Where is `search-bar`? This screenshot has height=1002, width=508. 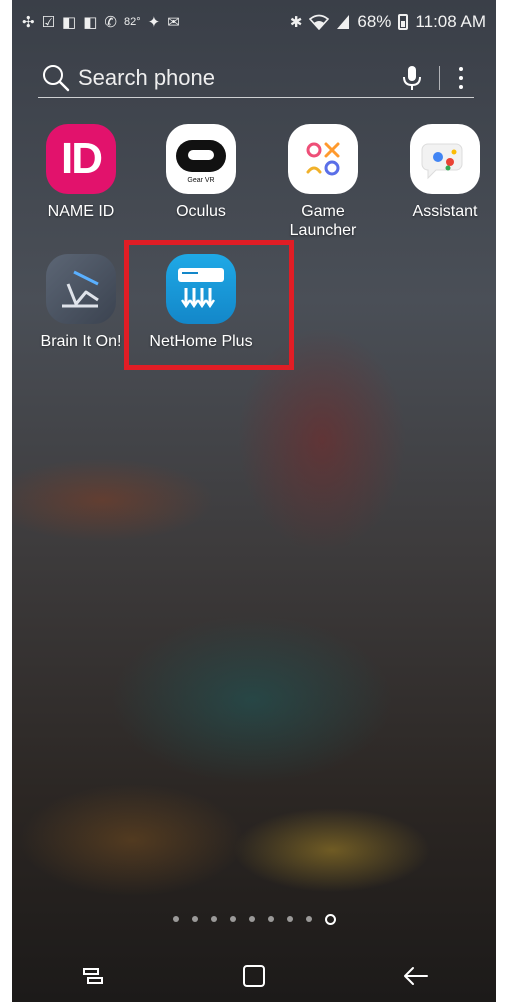 search-bar is located at coordinates (256, 78).